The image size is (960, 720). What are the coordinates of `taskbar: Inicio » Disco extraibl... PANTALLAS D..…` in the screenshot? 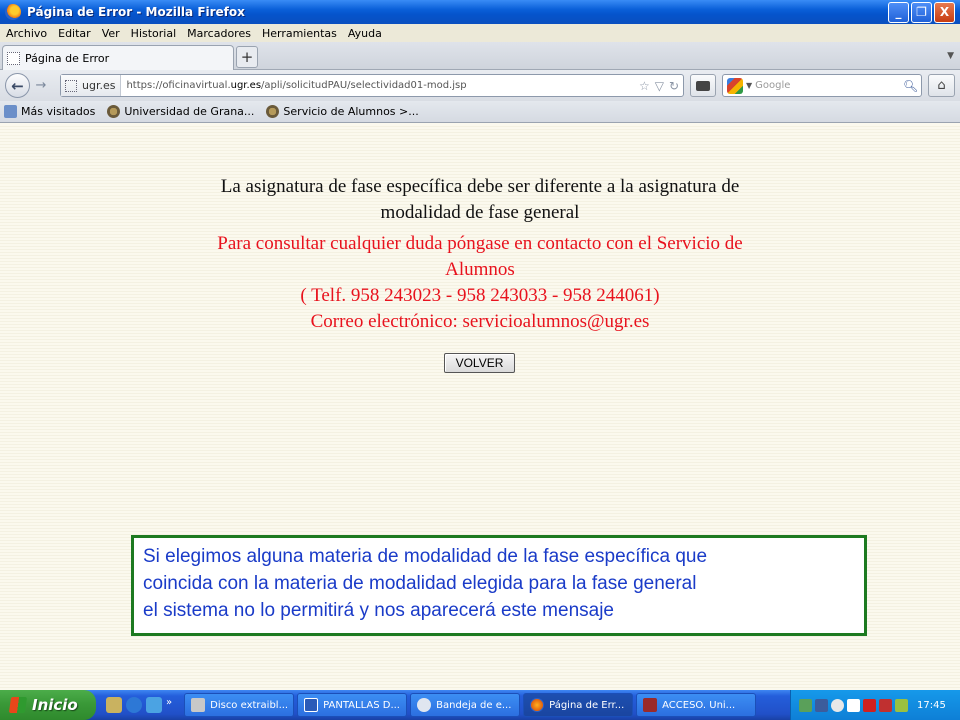 It's located at (480, 705).